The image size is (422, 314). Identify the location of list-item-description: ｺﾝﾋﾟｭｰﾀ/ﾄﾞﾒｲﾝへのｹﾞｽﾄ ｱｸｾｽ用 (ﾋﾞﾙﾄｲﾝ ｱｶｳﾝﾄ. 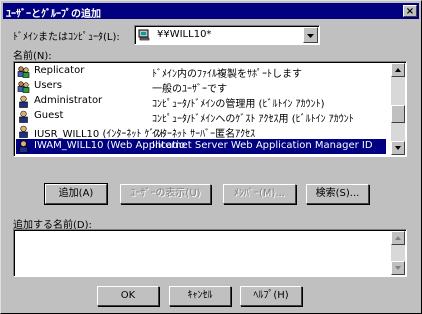
(253, 119).